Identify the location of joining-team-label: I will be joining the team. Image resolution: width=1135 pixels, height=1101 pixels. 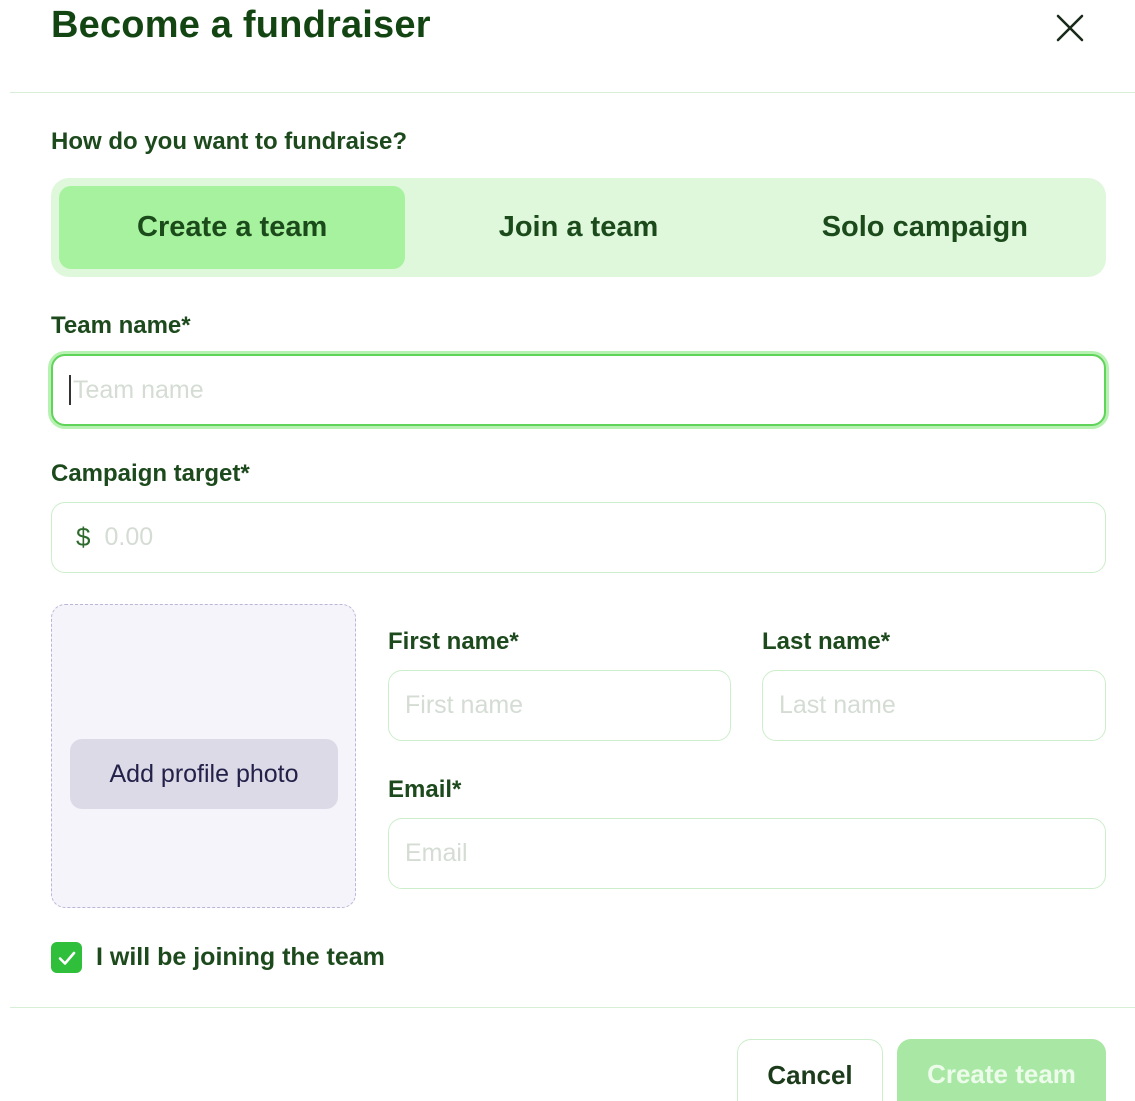
(240, 957).